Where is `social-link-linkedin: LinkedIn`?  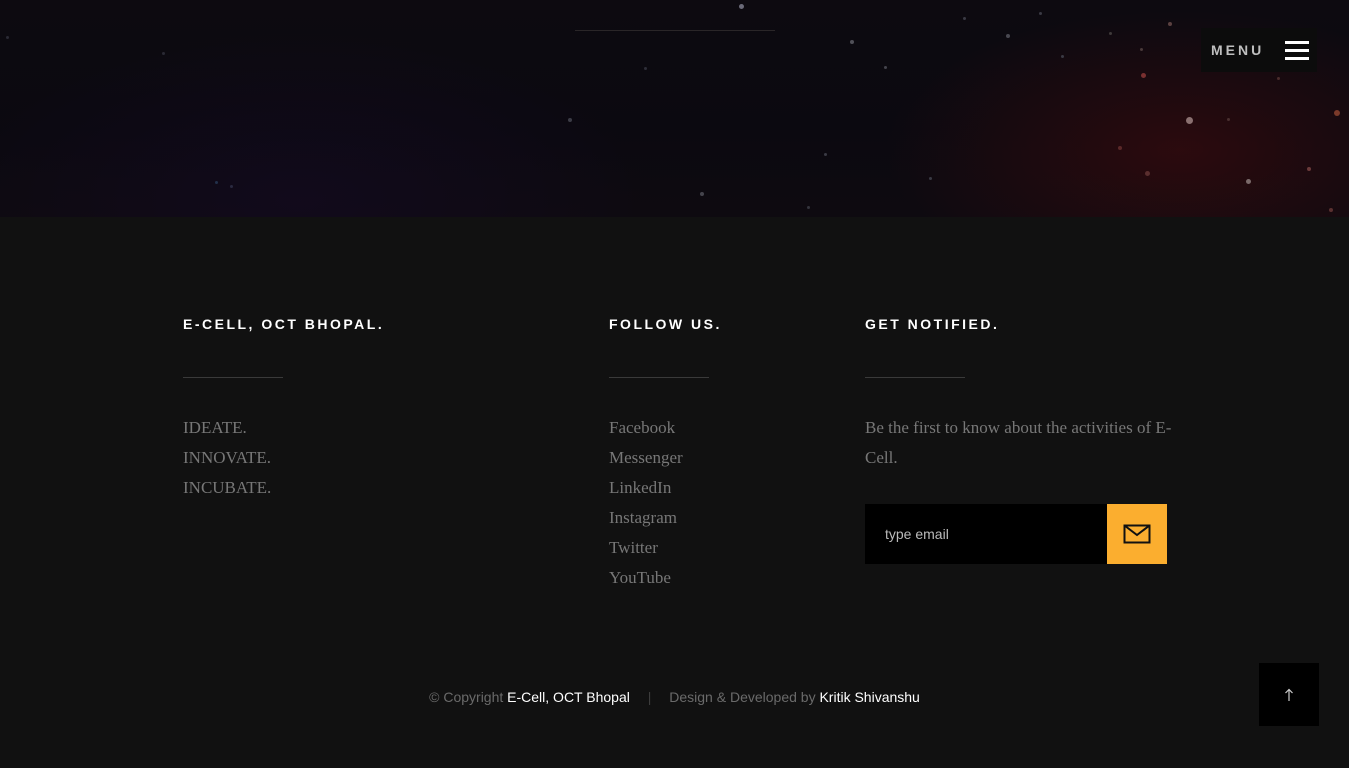
social-link-linkedin: LinkedIn is located at coordinates (646, 488).